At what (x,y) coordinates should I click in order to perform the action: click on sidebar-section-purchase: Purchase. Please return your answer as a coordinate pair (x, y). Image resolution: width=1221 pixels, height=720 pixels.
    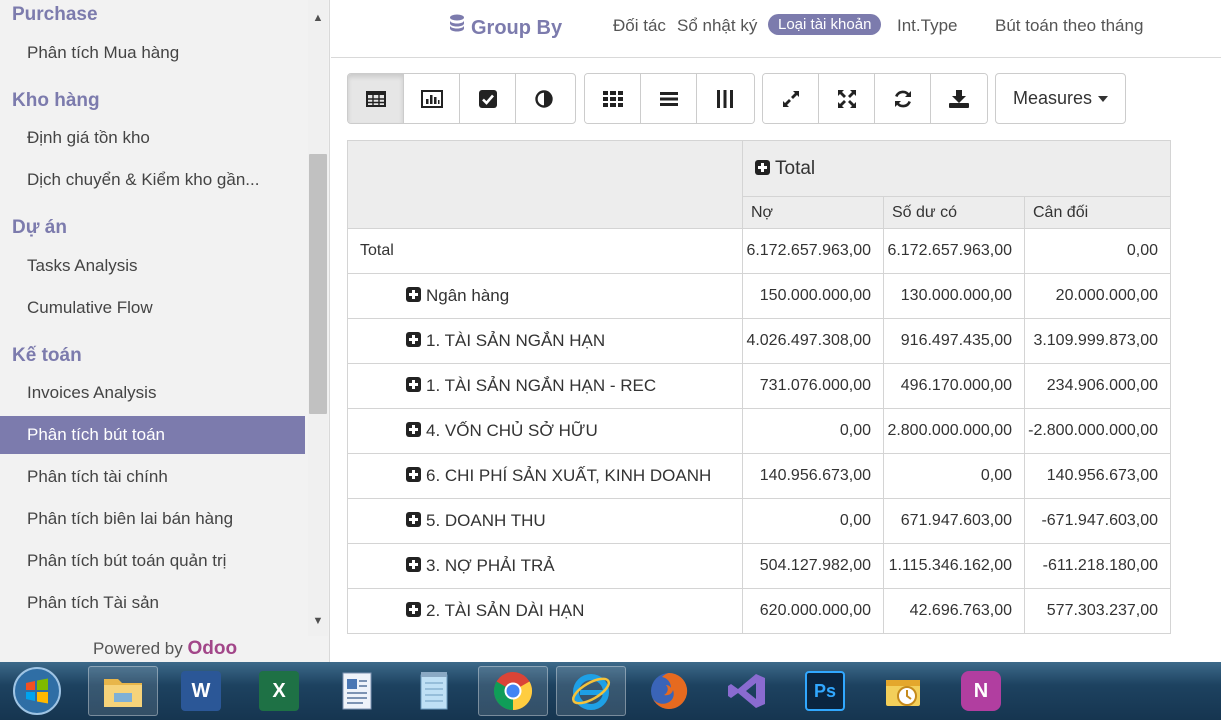
    Looking at the image, I should click on (55, 15).